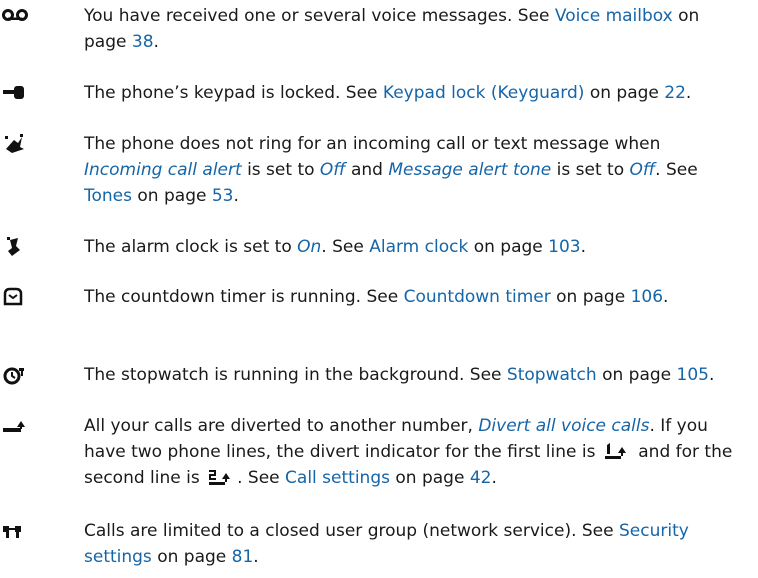 This screenshot has width=758, height=578. What do you see at coordinates (614, 16) in the screenshot?
I see `cross-reference-link: Voice mailbox` at bounding box center [614, 16].